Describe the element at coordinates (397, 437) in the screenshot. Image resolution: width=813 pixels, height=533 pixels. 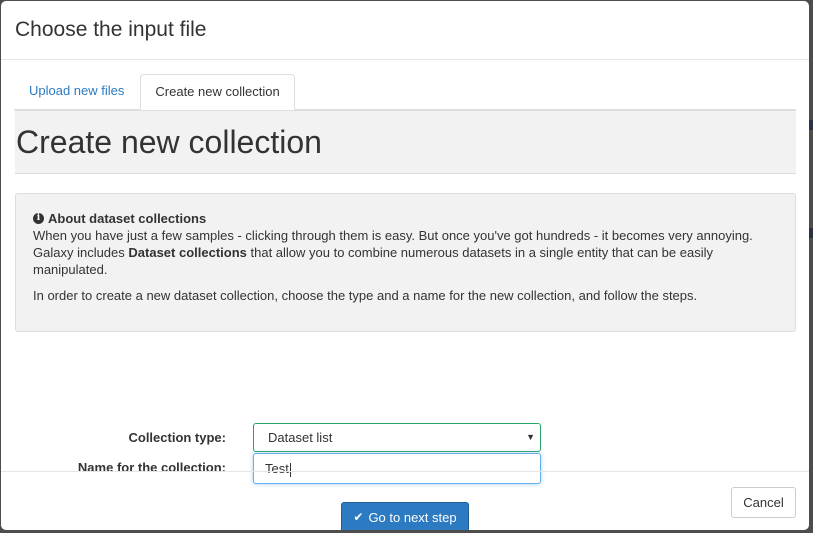
I see `collection-type-select: Dataset list ▼` at that location.